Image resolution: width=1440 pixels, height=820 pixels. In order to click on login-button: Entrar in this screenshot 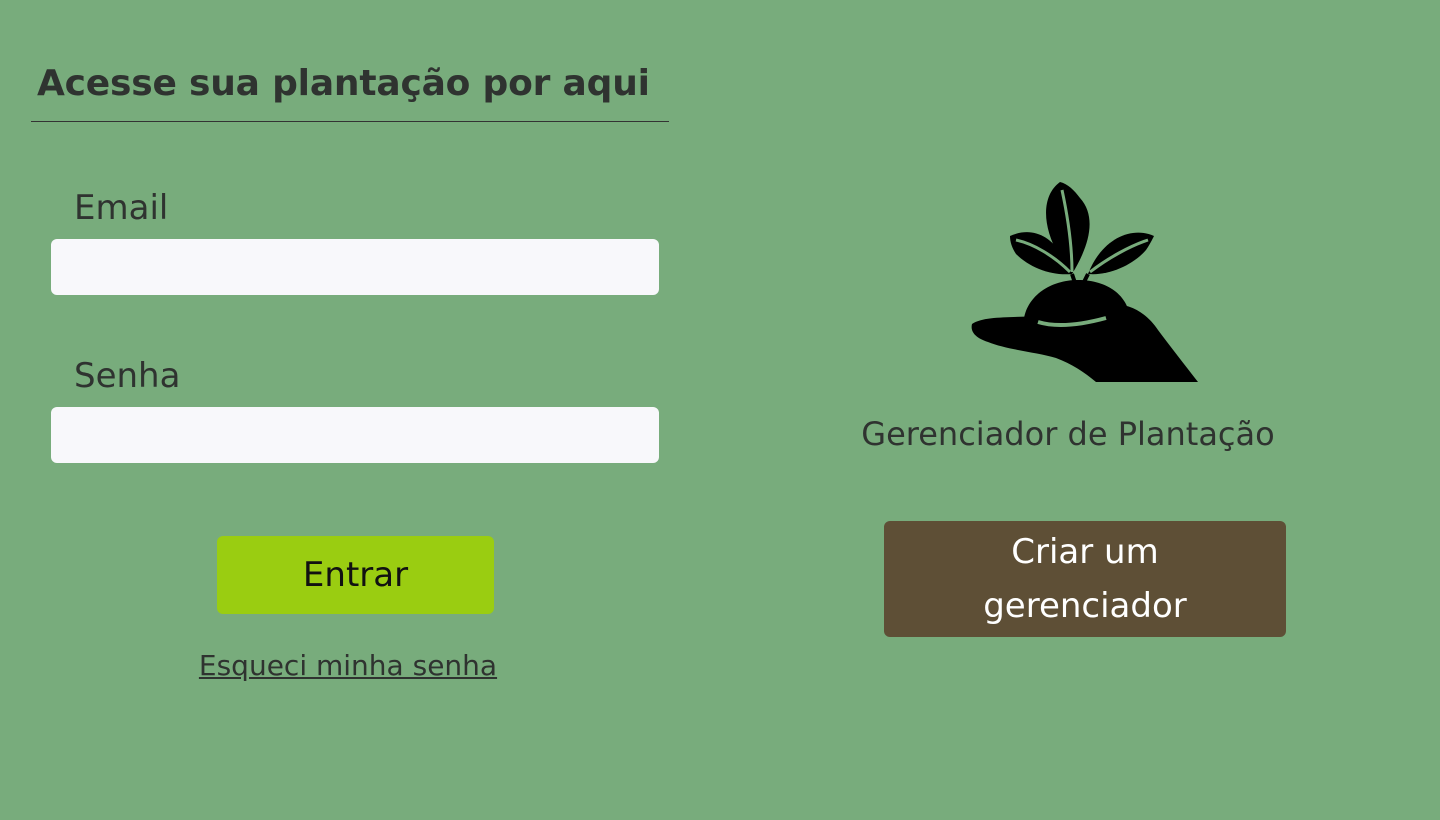, I will do `click(355, 575)`.